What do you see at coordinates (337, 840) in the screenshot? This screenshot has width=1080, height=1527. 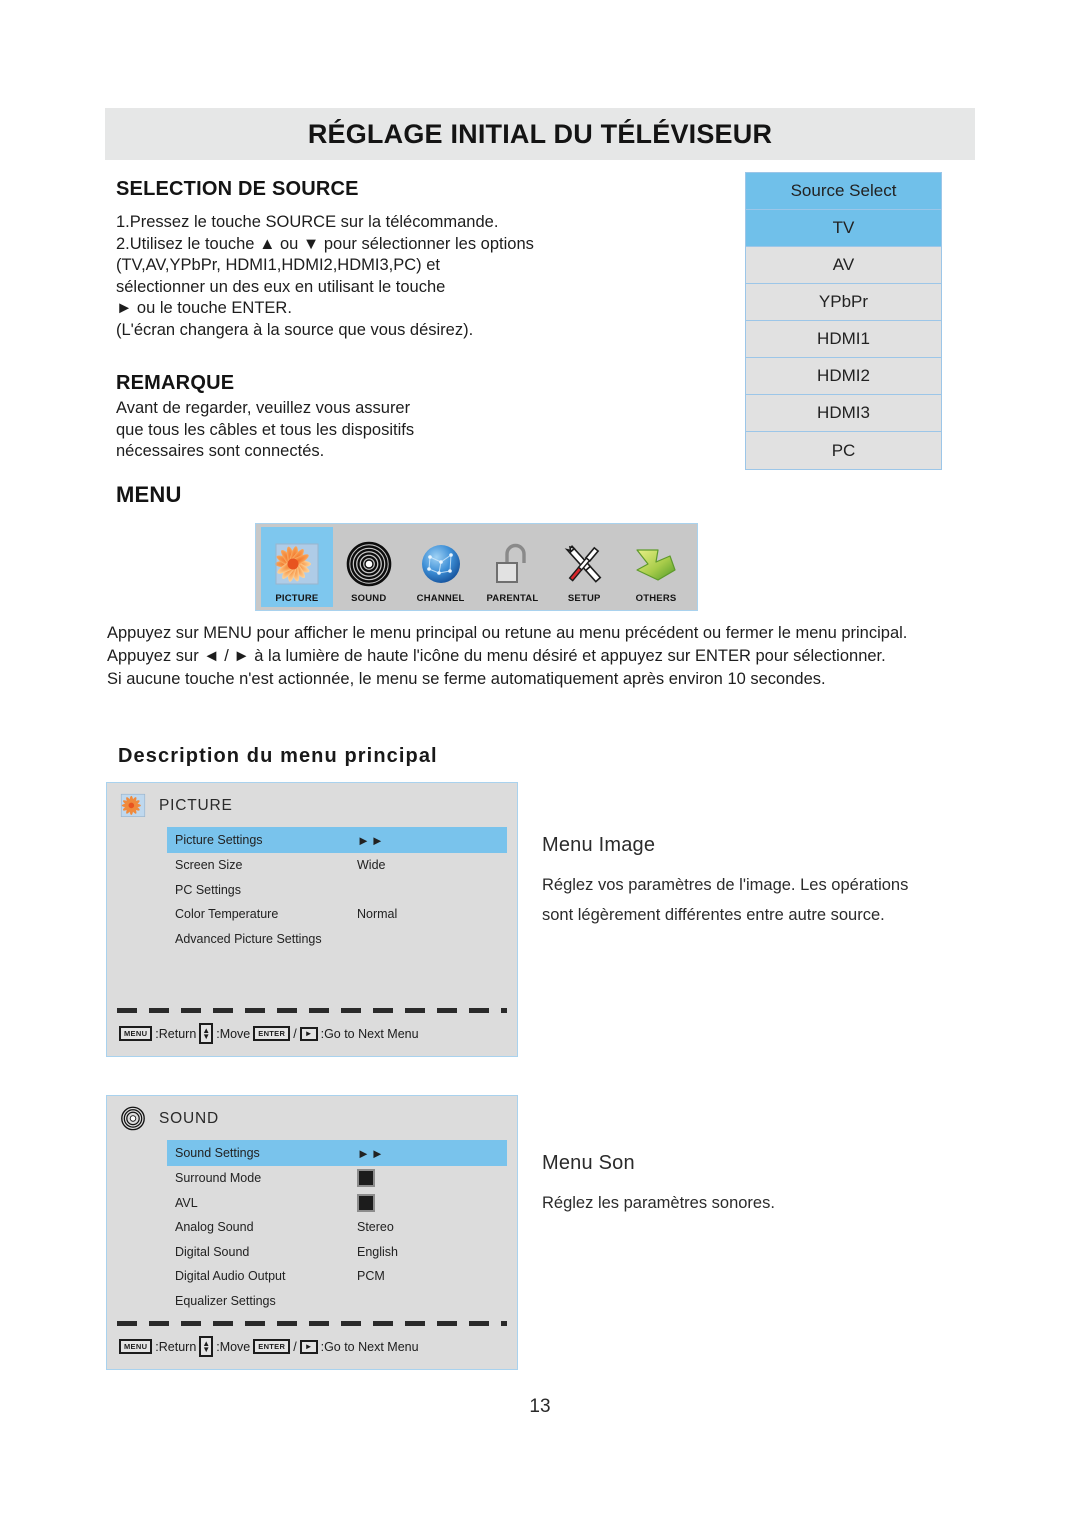 I see `osd-row-picture-settings: Picture Settings ►►` at bounding box center [337, 840].